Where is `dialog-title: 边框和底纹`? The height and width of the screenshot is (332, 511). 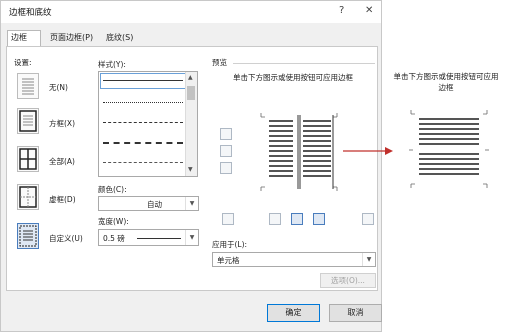 dialog-title: 边框和底纹 is located at coordinates (30, 13).